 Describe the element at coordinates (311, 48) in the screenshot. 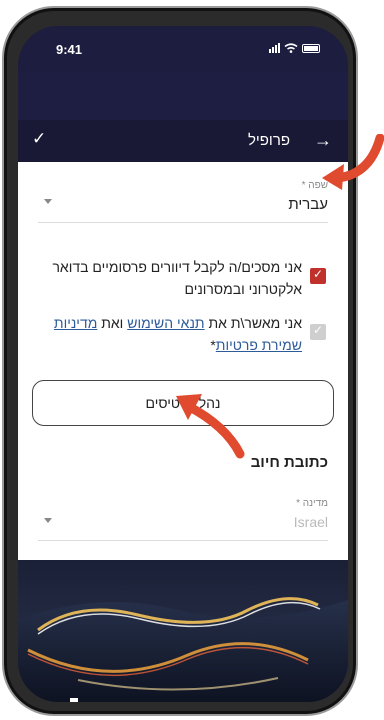

I see `battery-icon` at that location.